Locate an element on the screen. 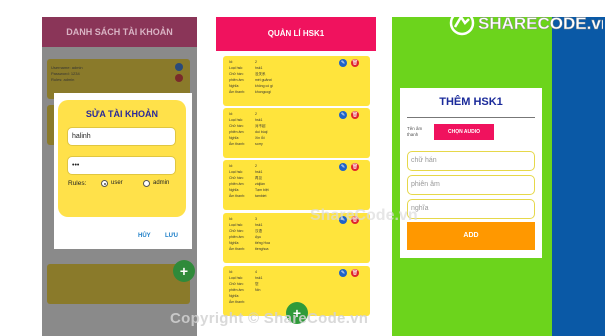 The width and height of the screenshot is (605, 336). rule-admin-label: admin is located at coordinates (161, 183).